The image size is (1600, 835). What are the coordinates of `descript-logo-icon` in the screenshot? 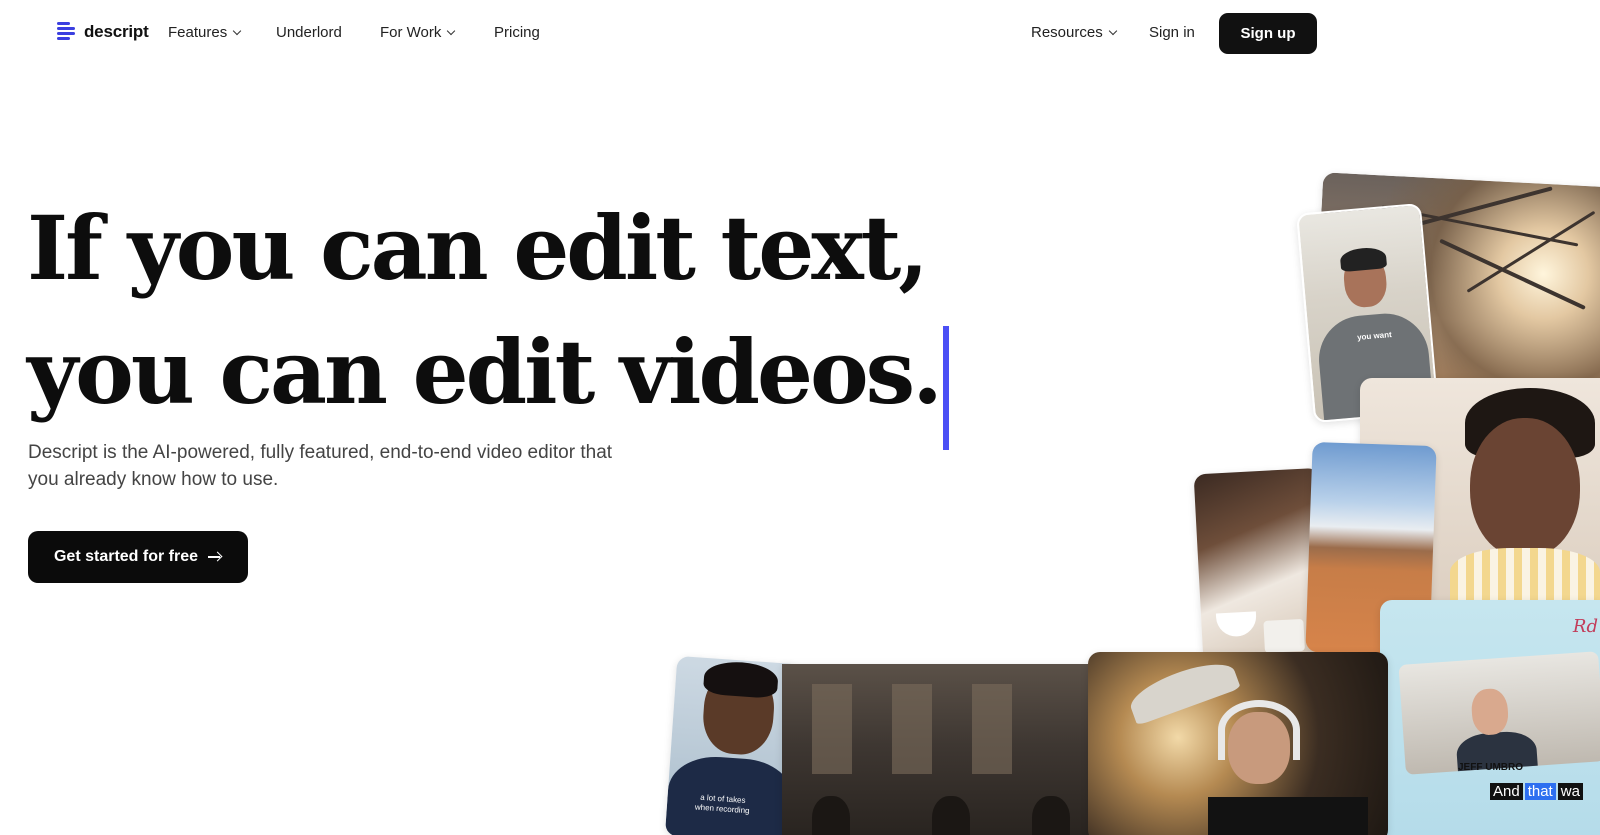 It's located at (67, 32).